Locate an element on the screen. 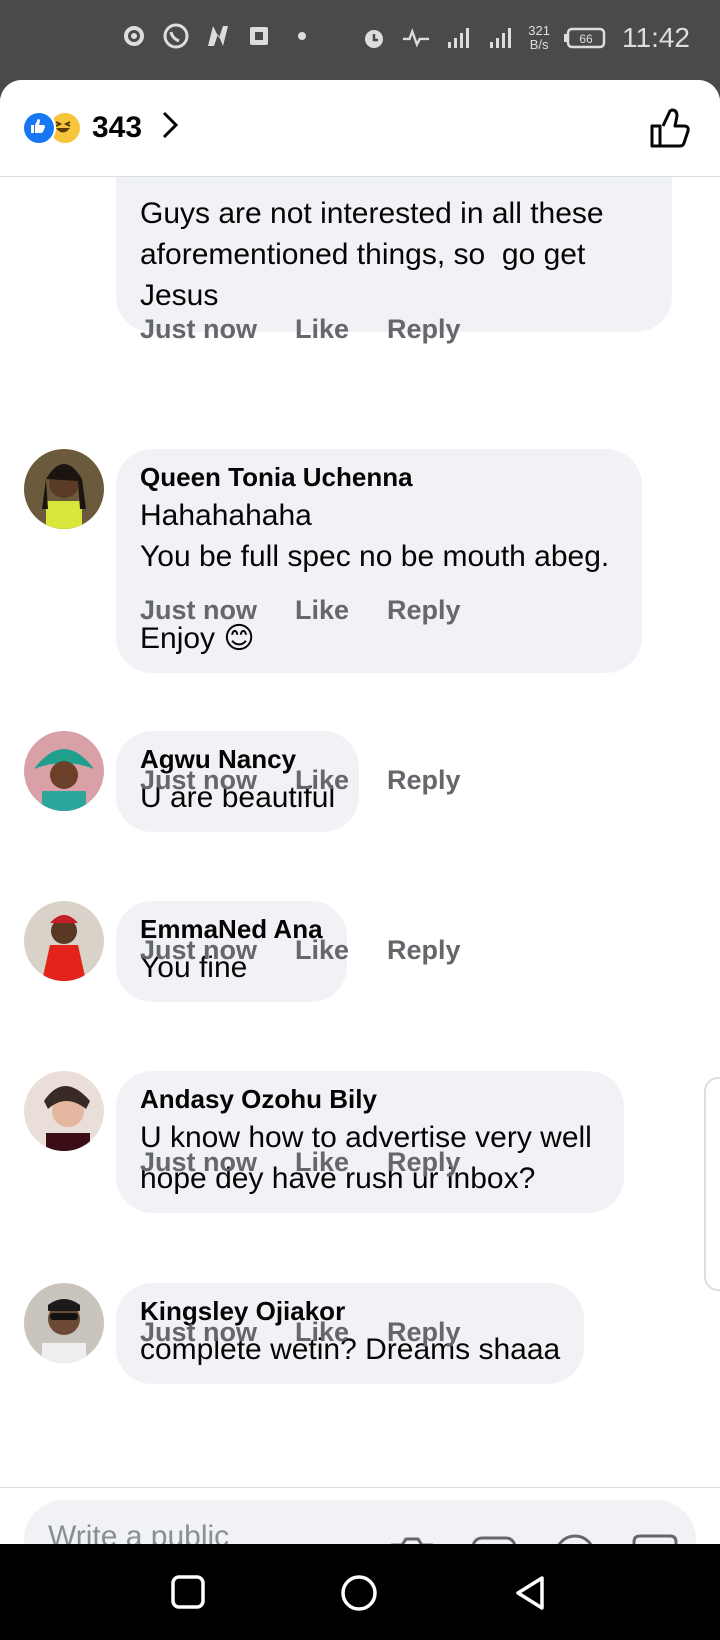 Image resolution: width=720 pixels, height=1640 pixels. battery-icon: 66 is located at coordinates (586, 38).